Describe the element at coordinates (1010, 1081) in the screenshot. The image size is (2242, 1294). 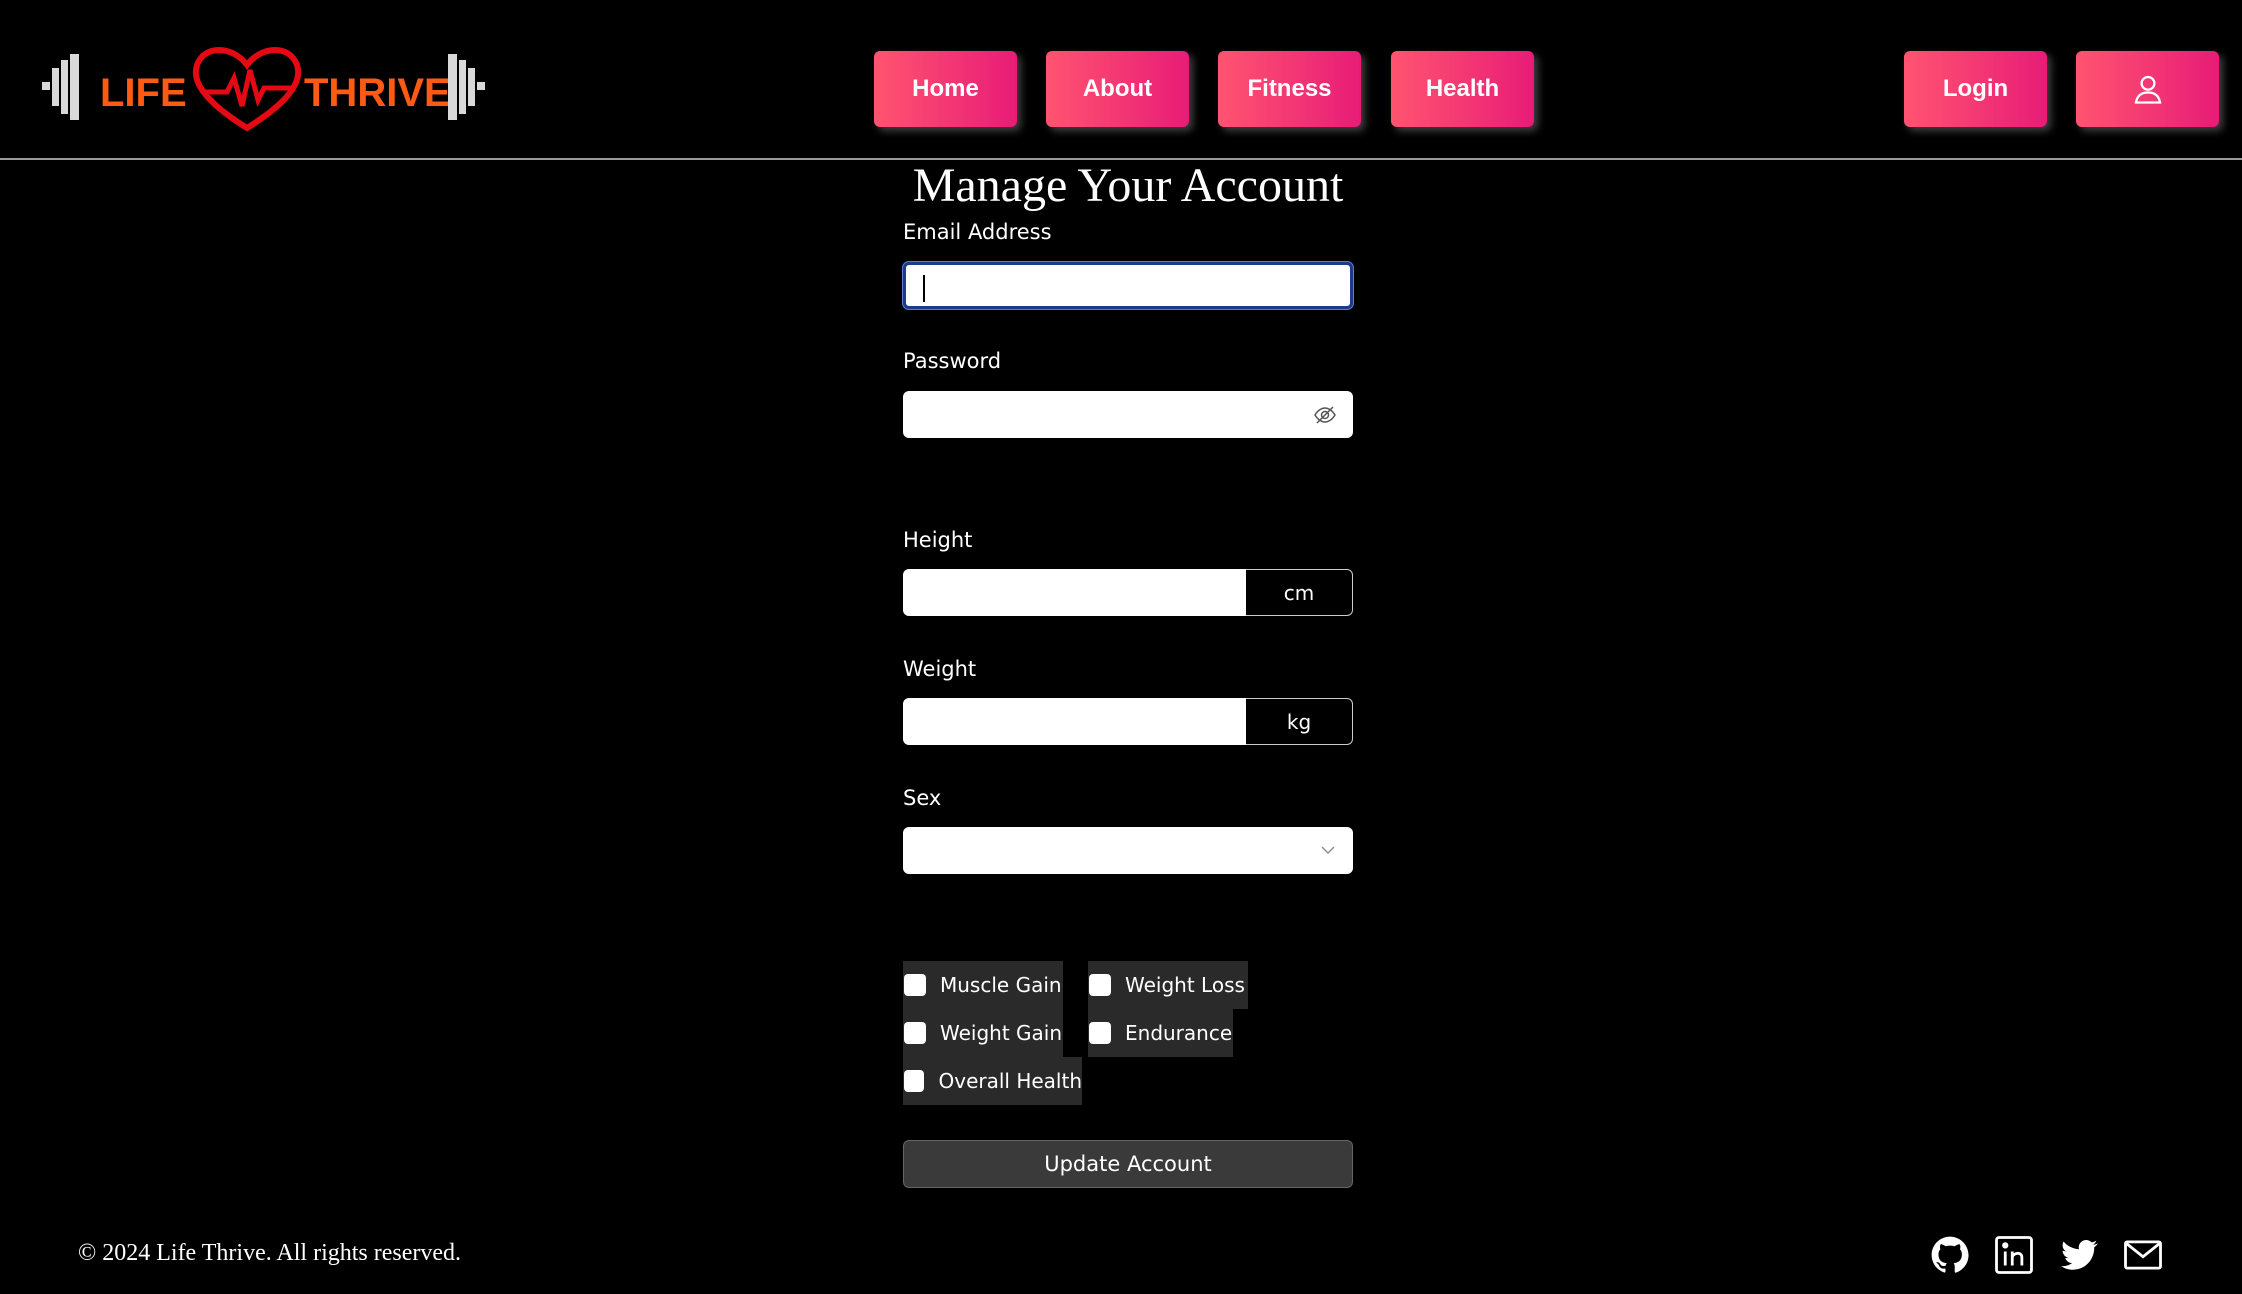
I see `goal-label: Overall Health` at that location.